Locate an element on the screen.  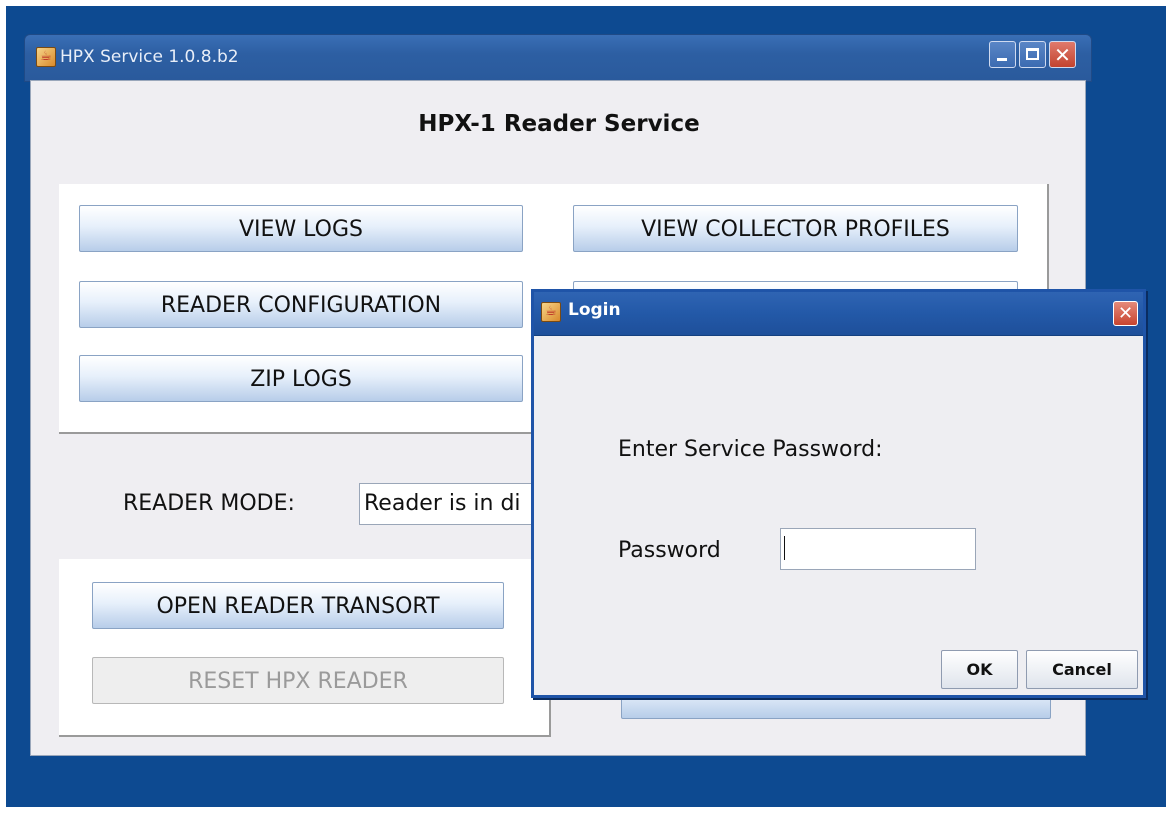
minimize-icon is located at coordinates (1002, 59).